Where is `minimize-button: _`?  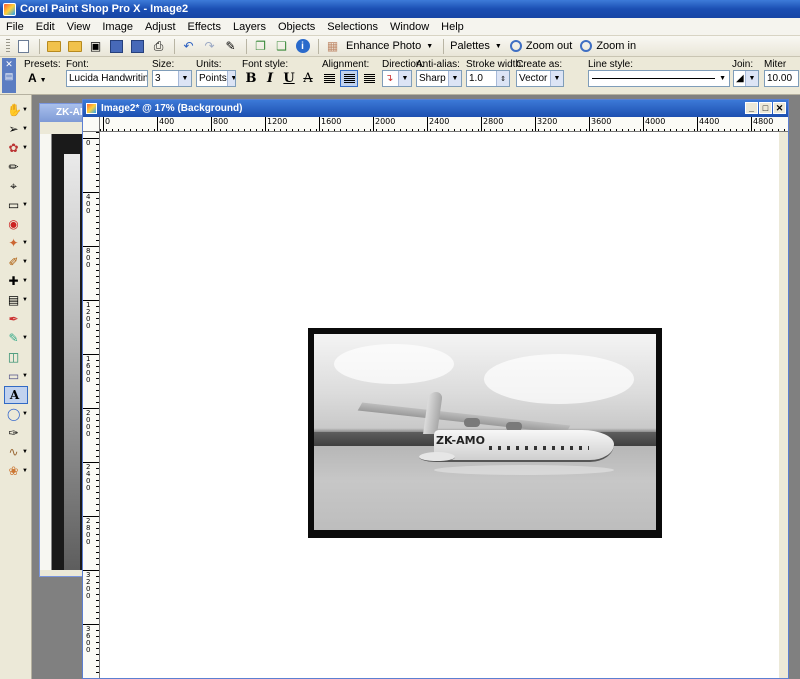 minimize-button: _ is located at coordinates (751, 108).